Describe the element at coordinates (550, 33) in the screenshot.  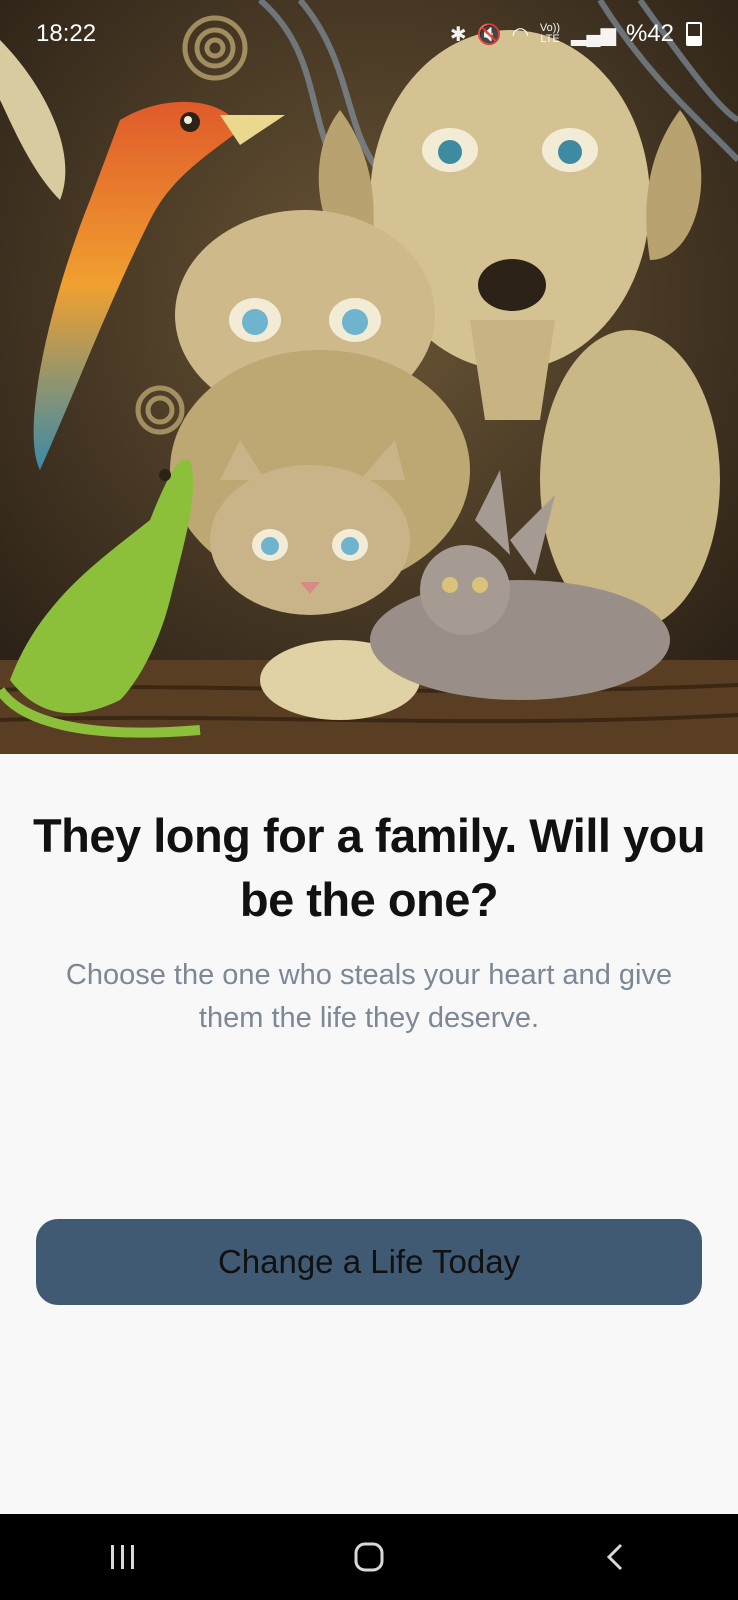
I see `volte-icon: Vo)) LTE` at that location.